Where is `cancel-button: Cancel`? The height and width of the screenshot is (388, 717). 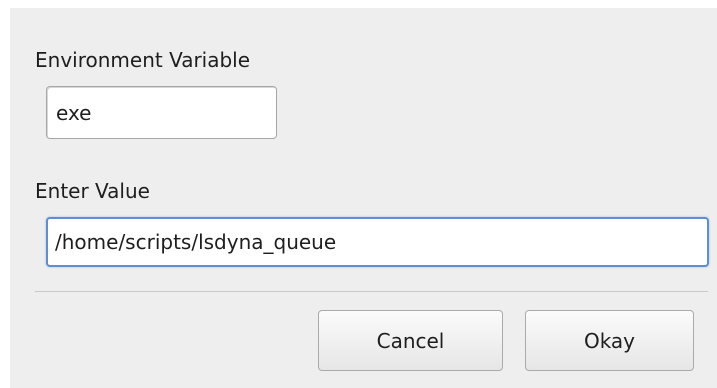
cancel-button: Cancel is located at coordinates (410, 340).